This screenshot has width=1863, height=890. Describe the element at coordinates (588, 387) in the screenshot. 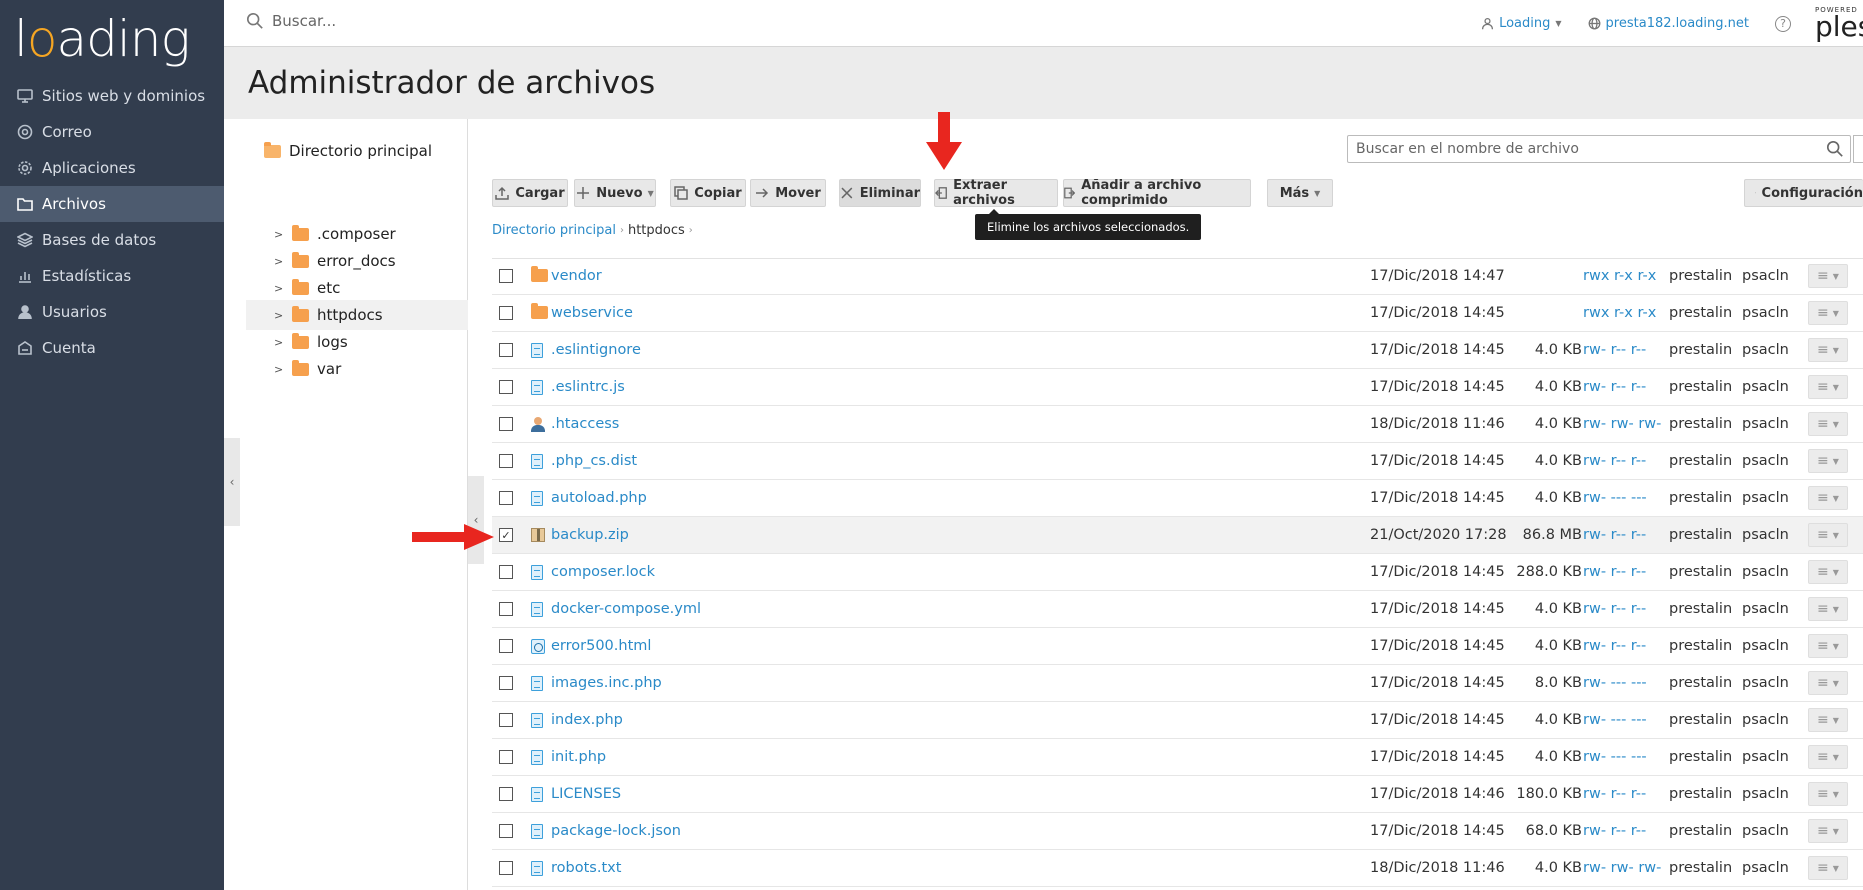

I see `file-name-link: .eslintrc.js` at that location.